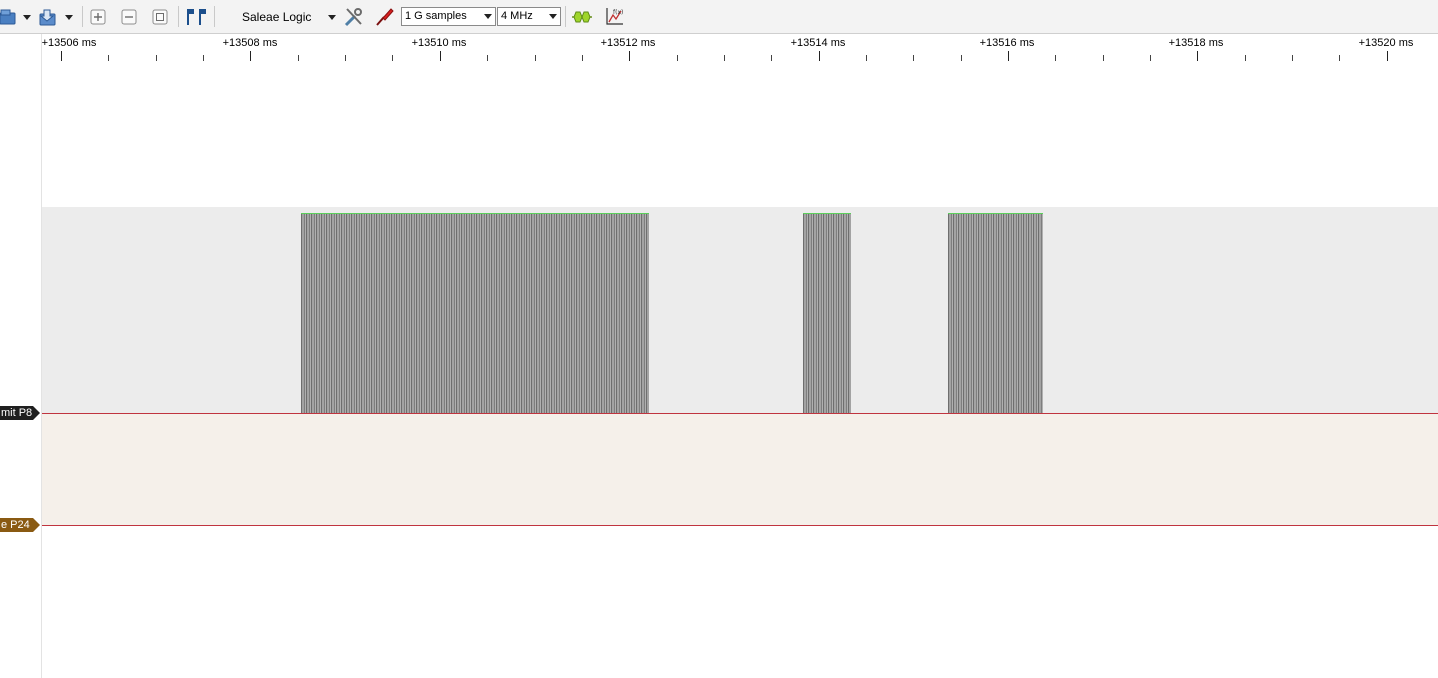  Describe the element at coordinates (1007, 43) in the screenshot. I see `time-label: +13516 ms` at that location.